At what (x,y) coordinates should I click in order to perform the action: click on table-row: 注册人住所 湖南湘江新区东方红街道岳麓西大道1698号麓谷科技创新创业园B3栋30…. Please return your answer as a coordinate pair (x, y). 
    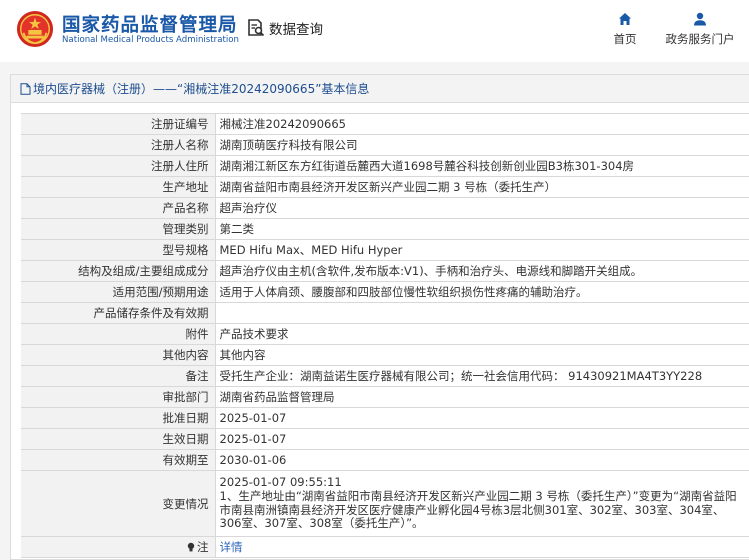
    Looking at the image, I should click on (385, 166).